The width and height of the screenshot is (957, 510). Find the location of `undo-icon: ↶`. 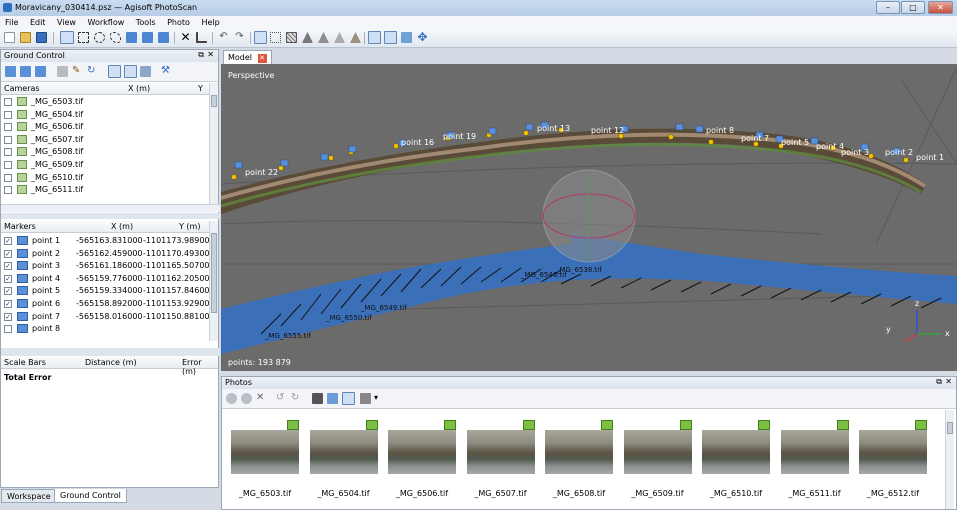

undo-icon: ↶ is located at coordinates (223, 37).